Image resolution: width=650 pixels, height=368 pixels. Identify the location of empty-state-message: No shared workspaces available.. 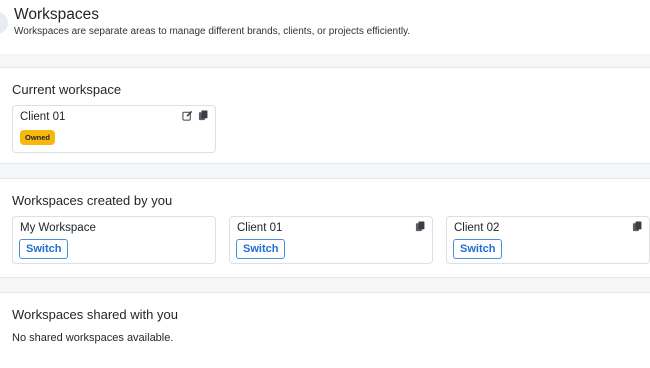
(93, 338).